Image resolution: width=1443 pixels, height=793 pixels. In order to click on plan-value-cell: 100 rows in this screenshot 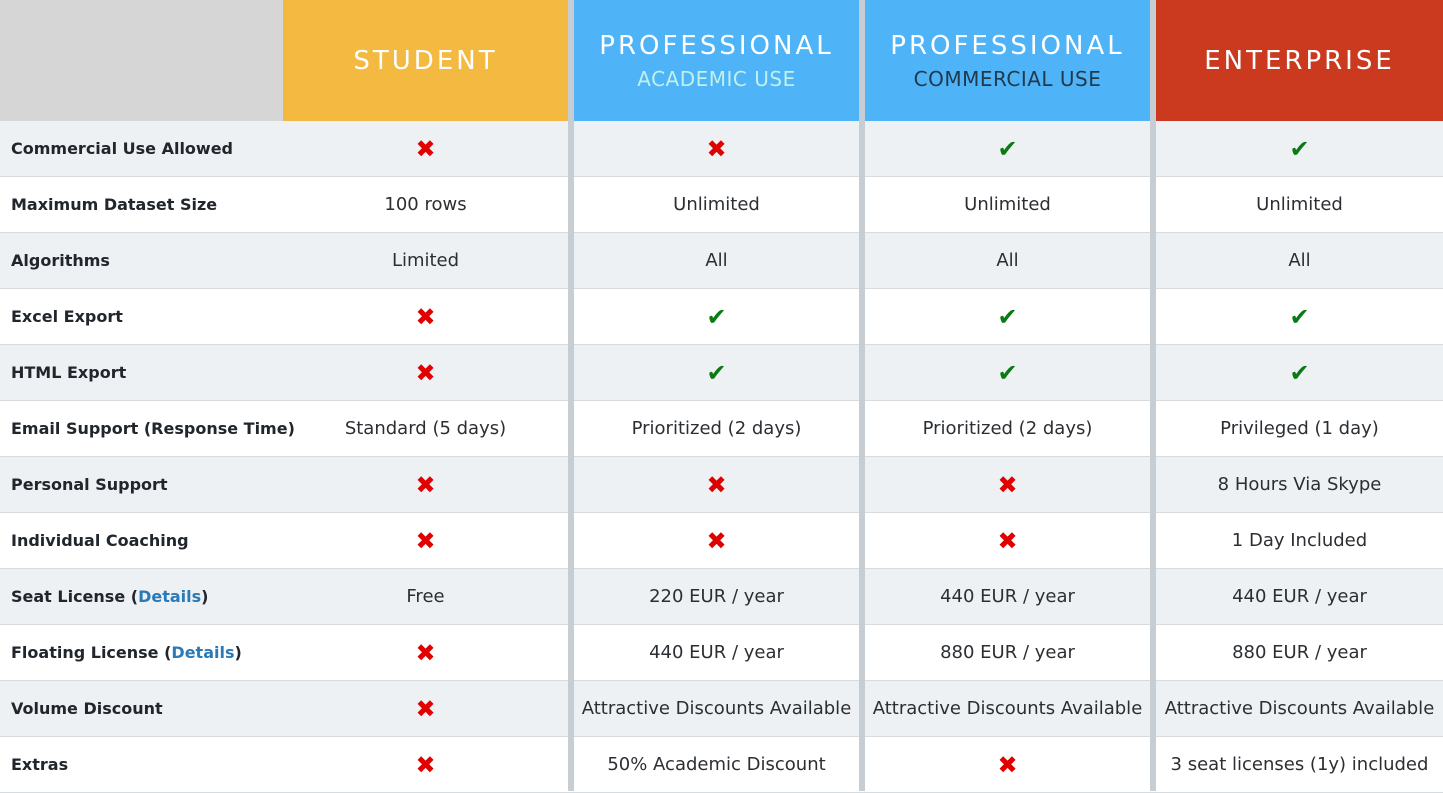, I will do `click(425, 204)`.